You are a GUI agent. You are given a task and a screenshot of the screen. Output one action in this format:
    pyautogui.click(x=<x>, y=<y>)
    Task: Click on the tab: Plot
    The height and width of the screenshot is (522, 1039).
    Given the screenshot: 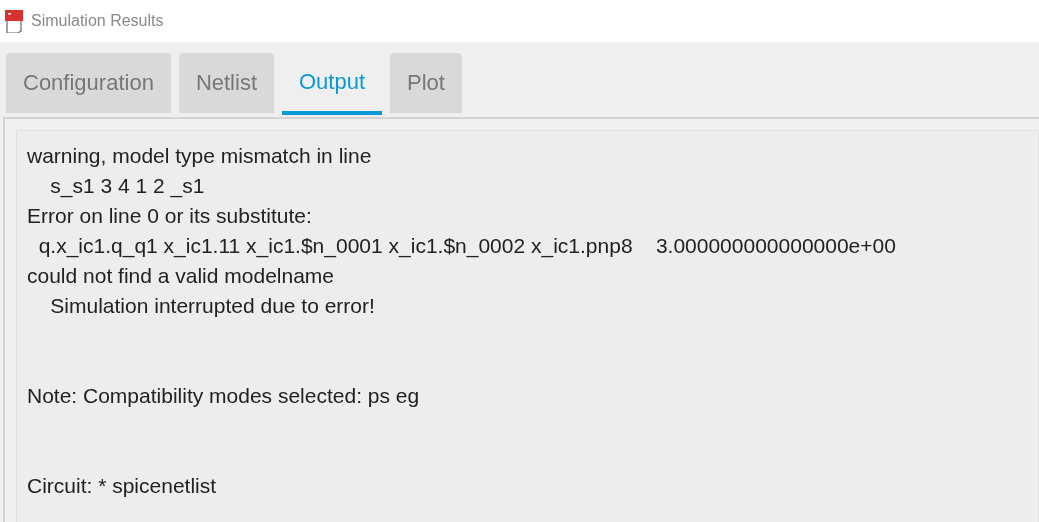 What is the action you would take?
    pyautogui.click(x=426, y=83)
    